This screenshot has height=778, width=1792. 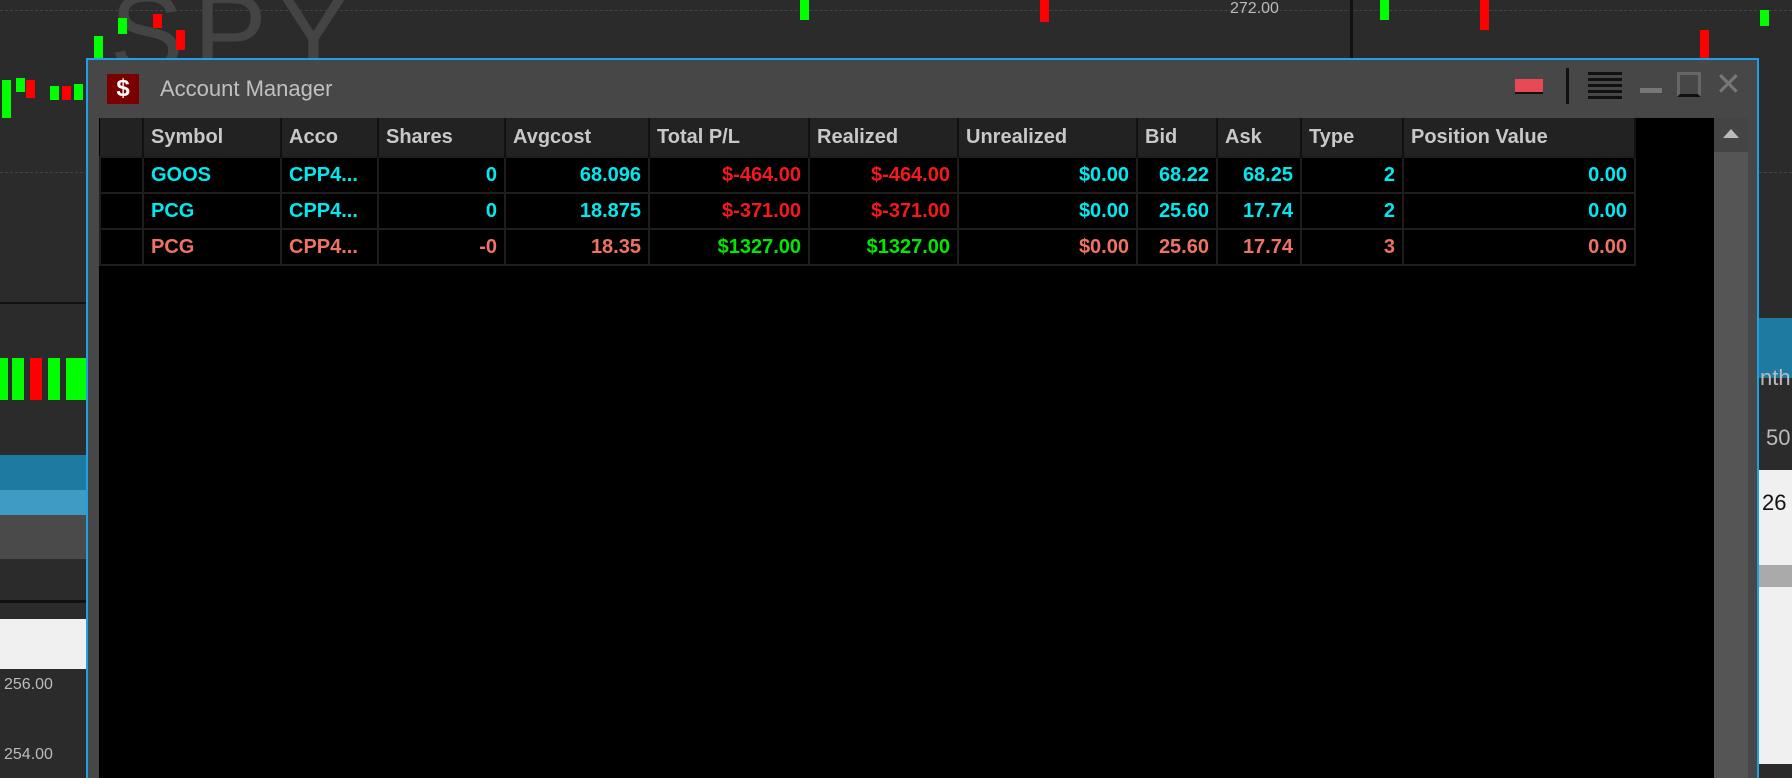 I want to click on vertical-scrollbar, so click(x=1731, y=448).